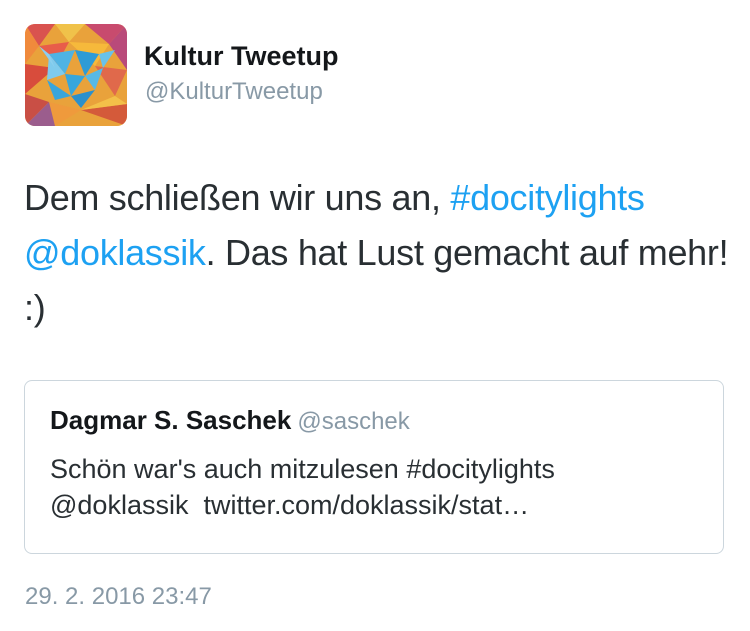  What do you see at coordinates (241, 56) in the screenshot?
I see `author-display-name: Kultur Tweetup` at bounding box center [241, 56].